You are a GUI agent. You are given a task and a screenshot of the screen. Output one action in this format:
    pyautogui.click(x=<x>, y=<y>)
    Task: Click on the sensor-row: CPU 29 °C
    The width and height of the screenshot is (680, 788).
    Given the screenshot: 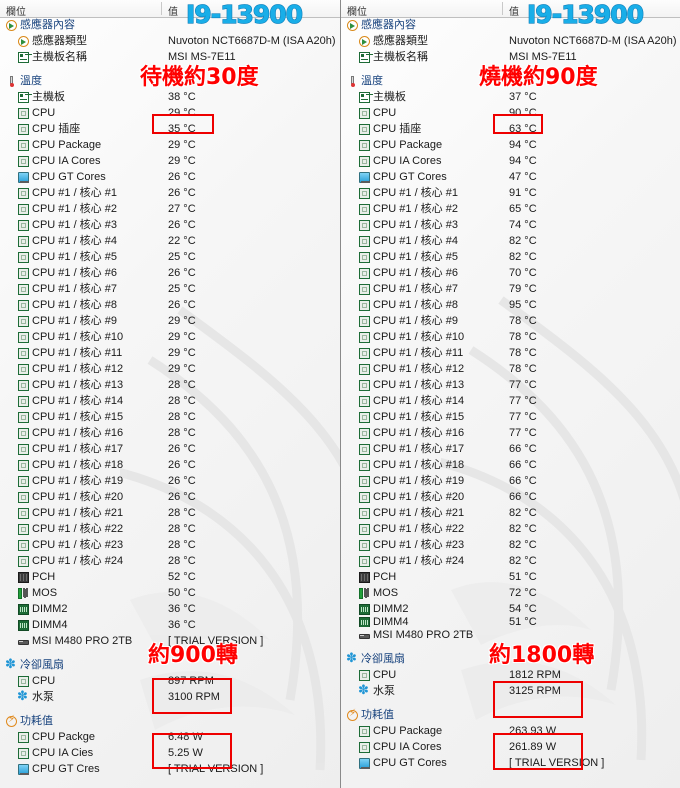 What is the action you would take?
    pyautogui.click(x=170, y=113)
    